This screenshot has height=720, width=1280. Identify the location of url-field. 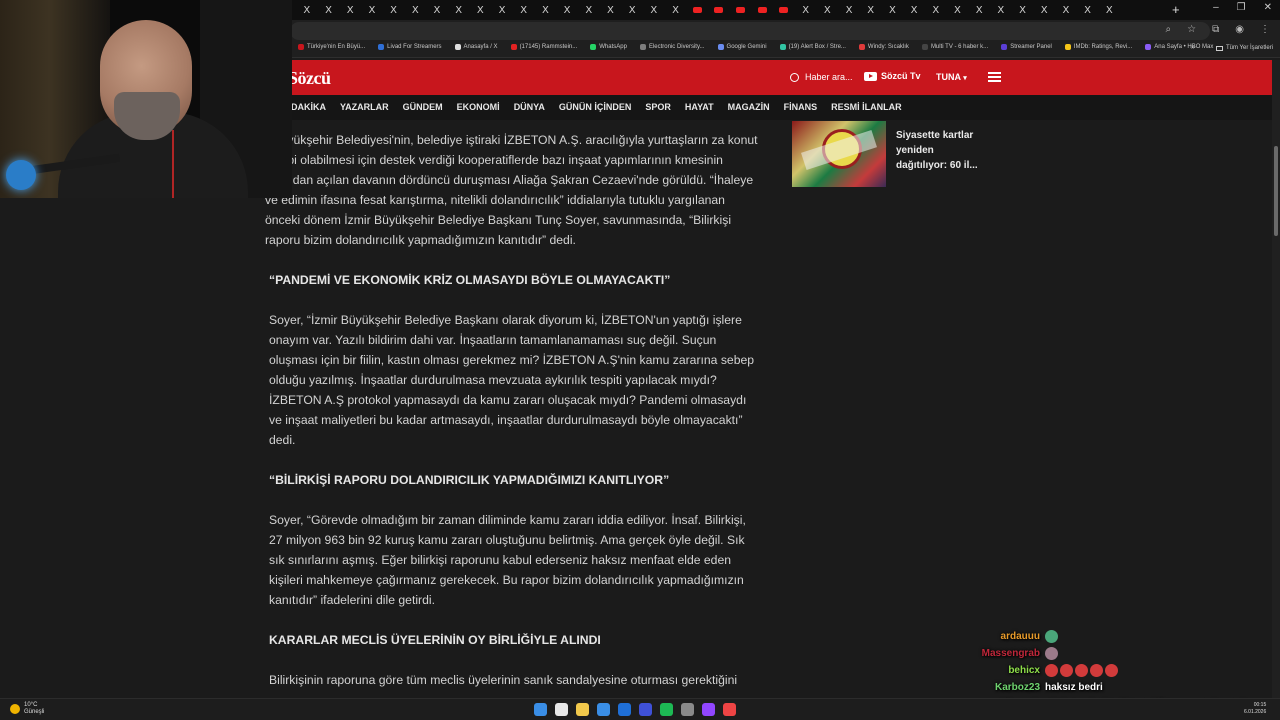
(750, 31).